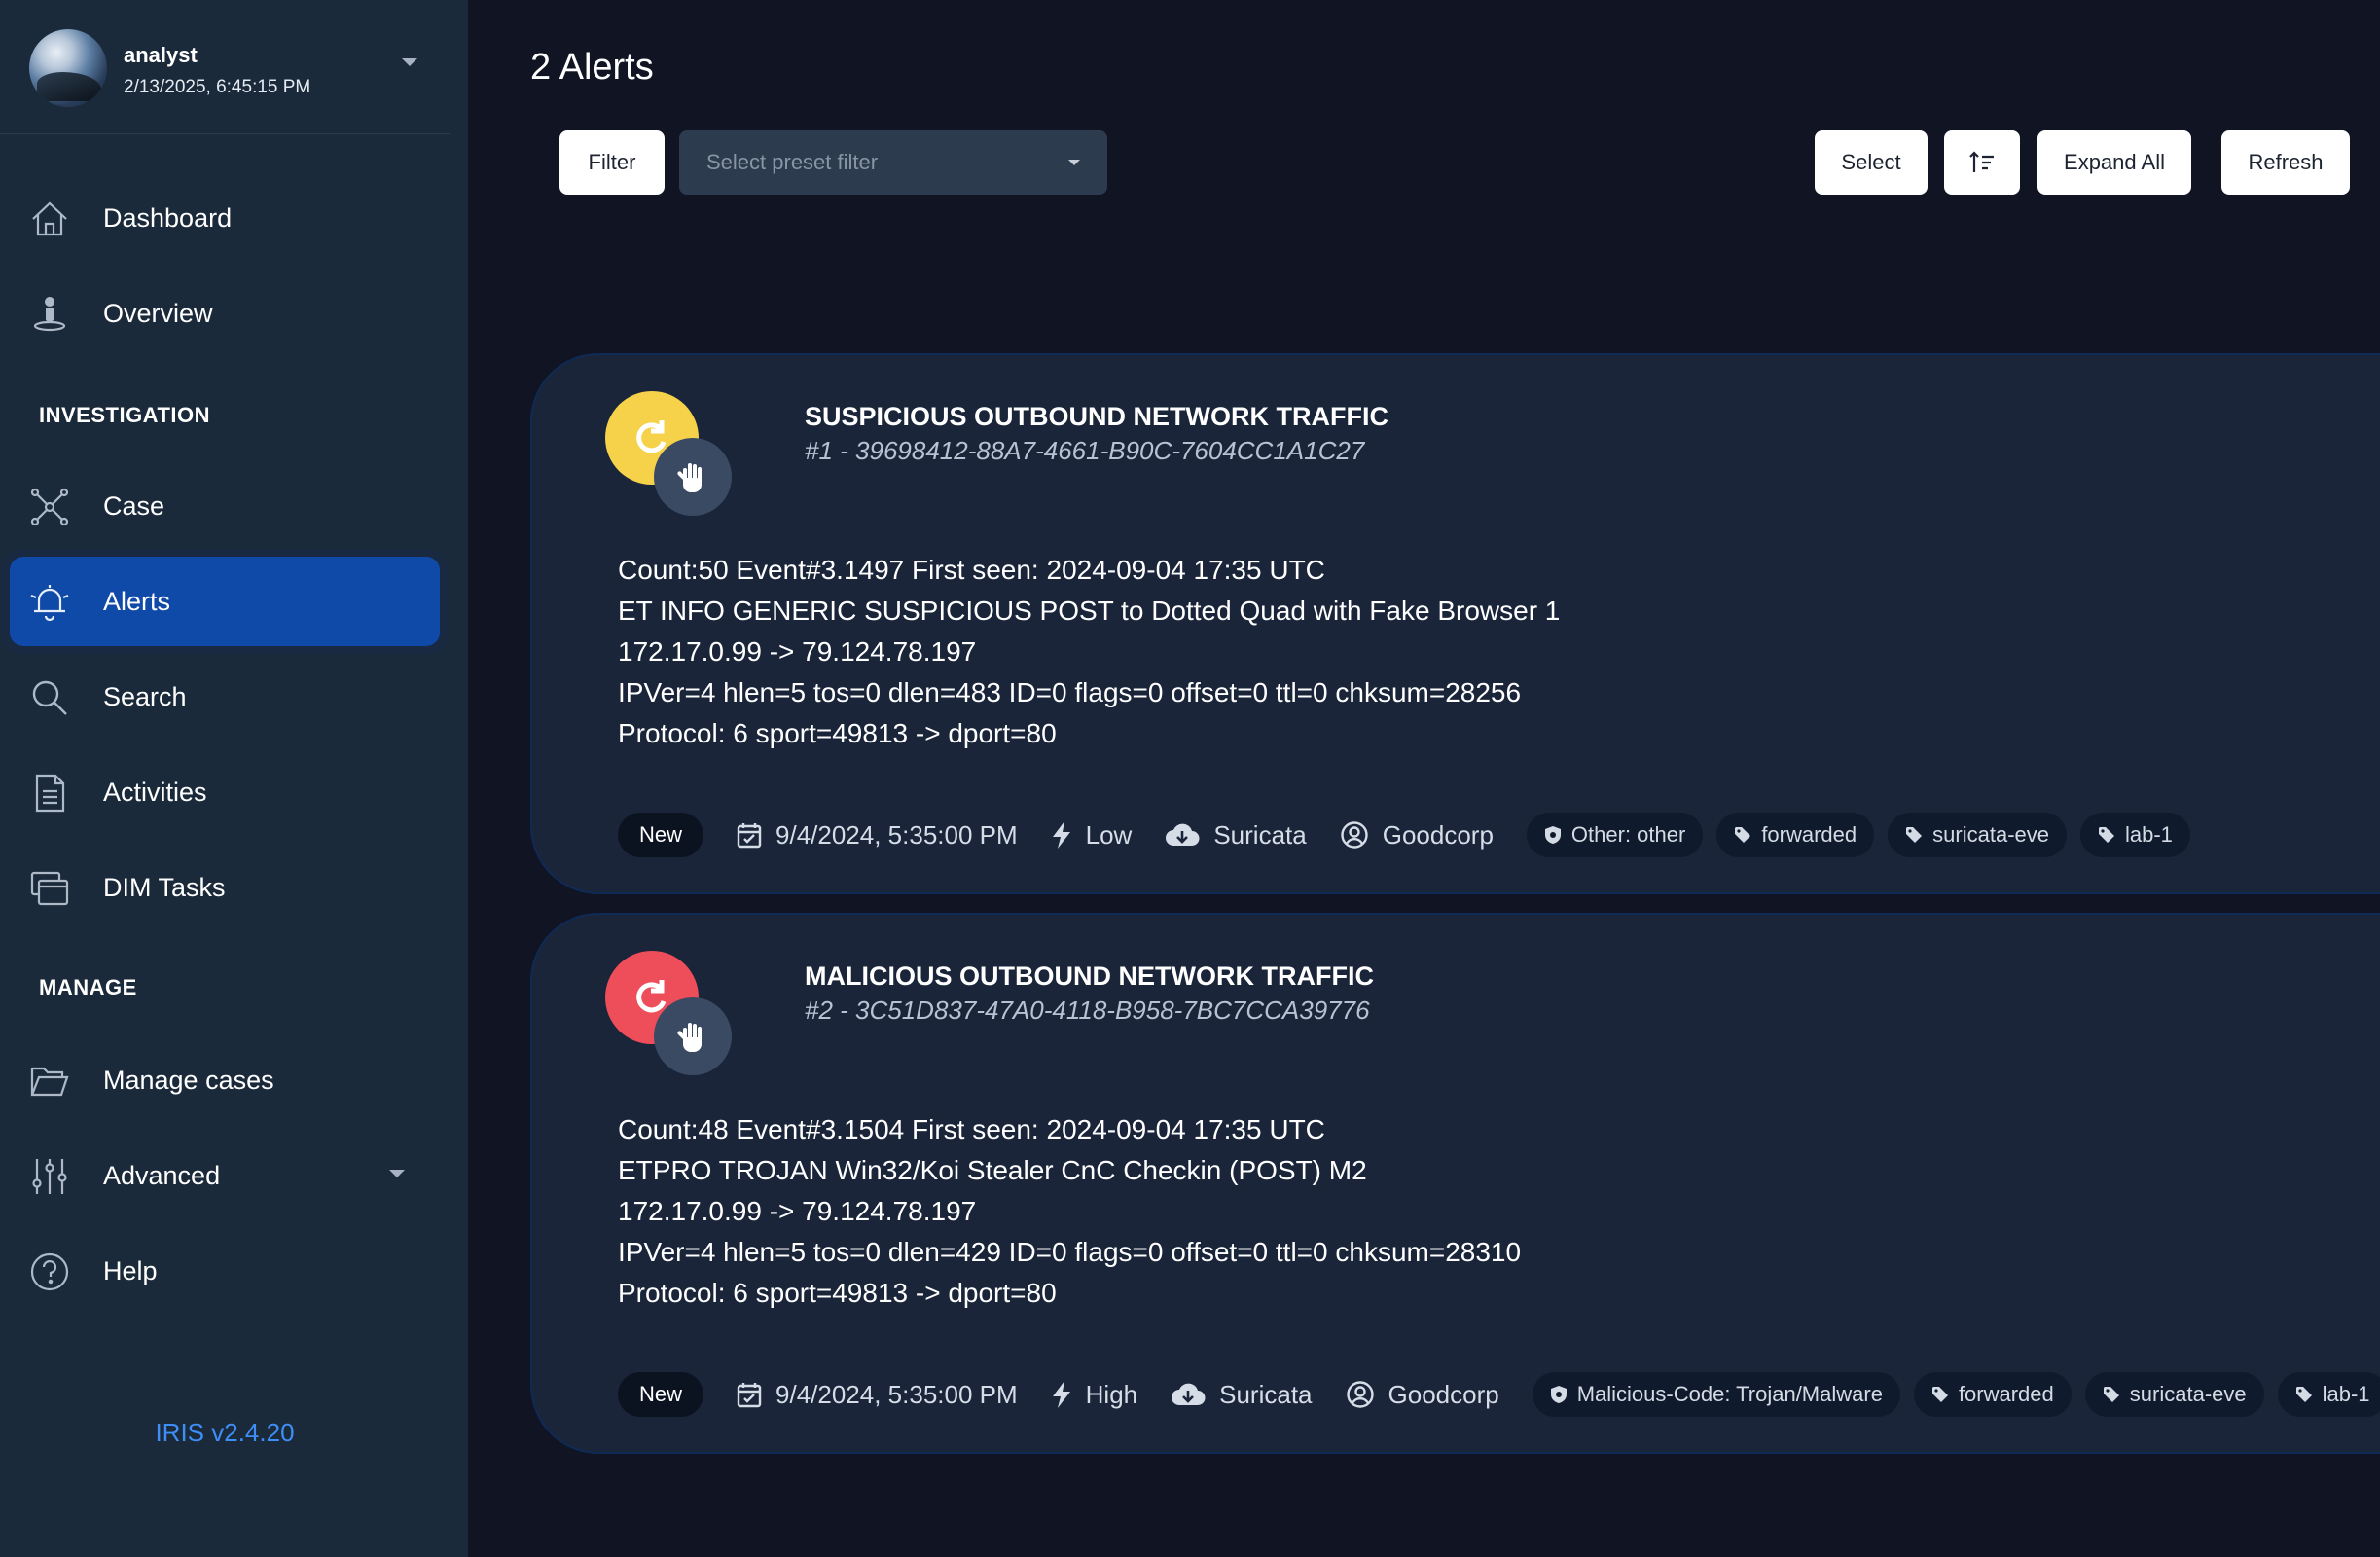  I want to click on version-link: IRIS v2.4.20, so click(225, 1433).